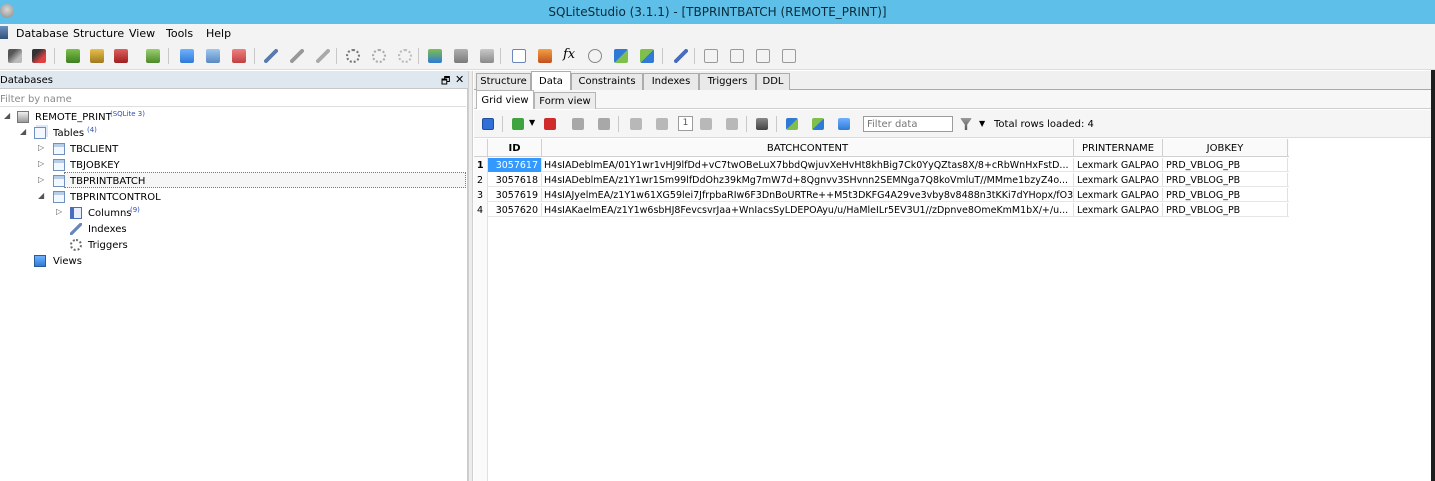 Image resolution: width=1435 pixels, height=481 pixels. What do you see at coordinates (187, 56) in the screenshot?
I see `create-table-icon` at bounding box center [187, 56].